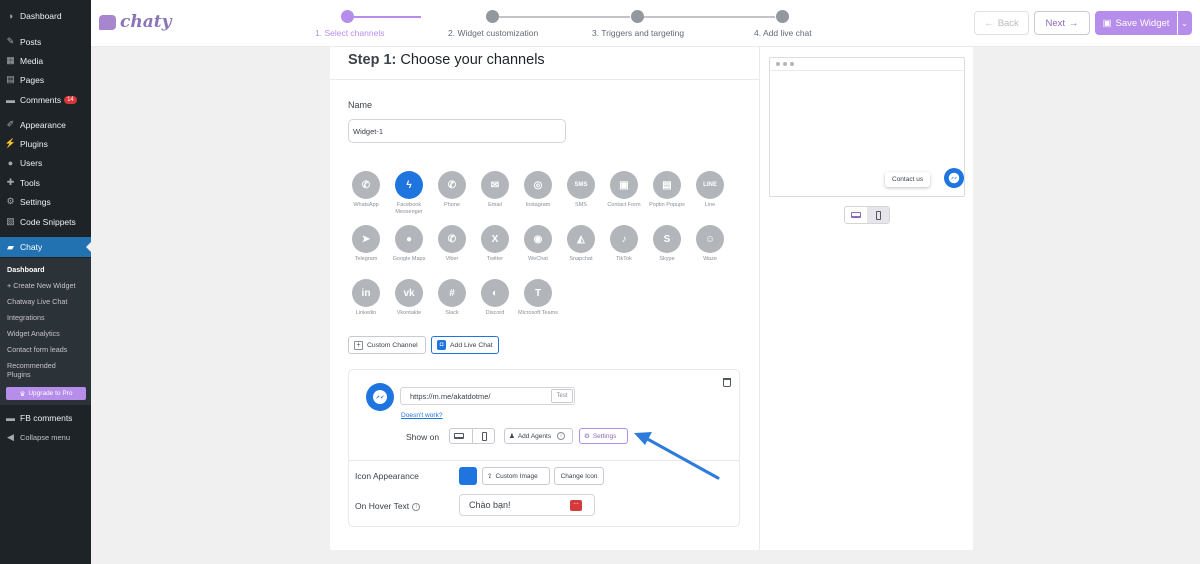  What do you see at coordinates (45, 437) in the screenshot?
I see `collapse-menu-button: ◀ Collapse menu` at bounding box center [45, 437].